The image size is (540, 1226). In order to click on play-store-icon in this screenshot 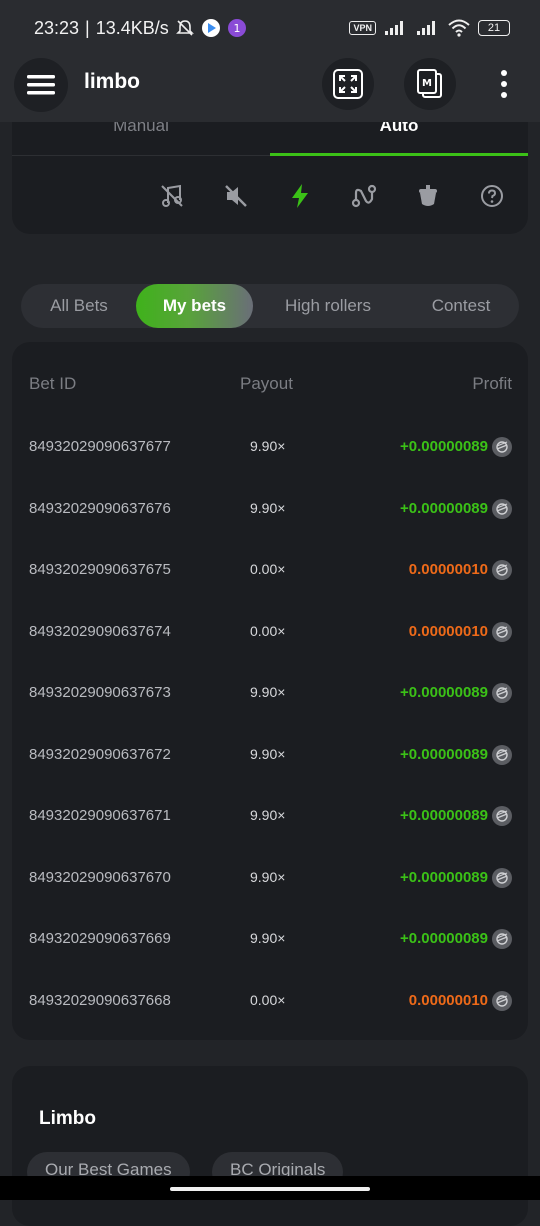, I will do `click(211, 28)`.